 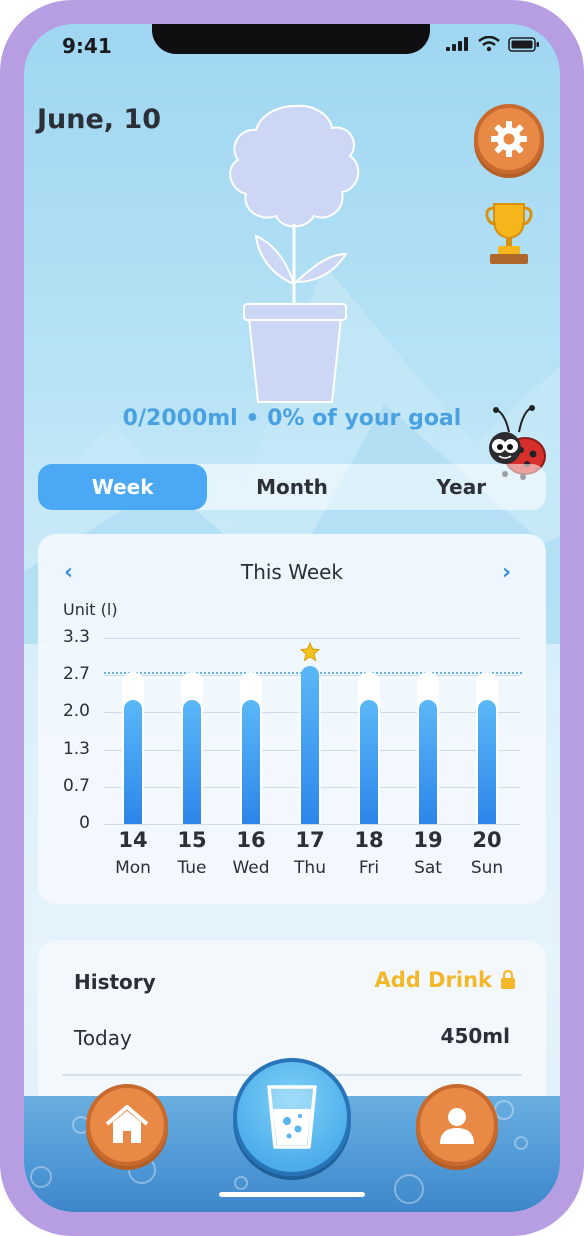 I want to click on y-tick-label: 2.7, so click(x=76, y=674).